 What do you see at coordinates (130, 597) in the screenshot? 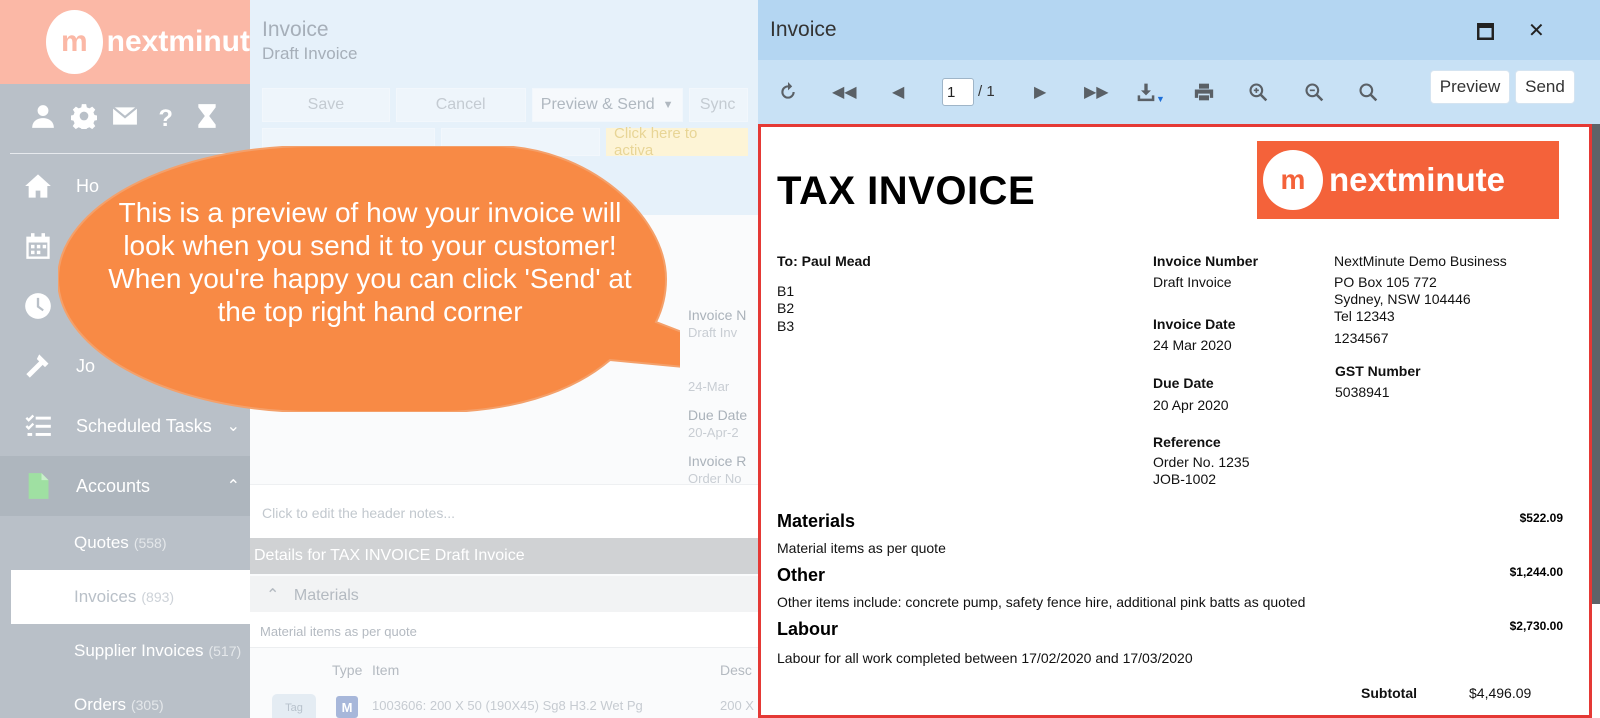
I see `sidebar-subitem-invoices: Invoices (893)` at bounding box center [130, 597].